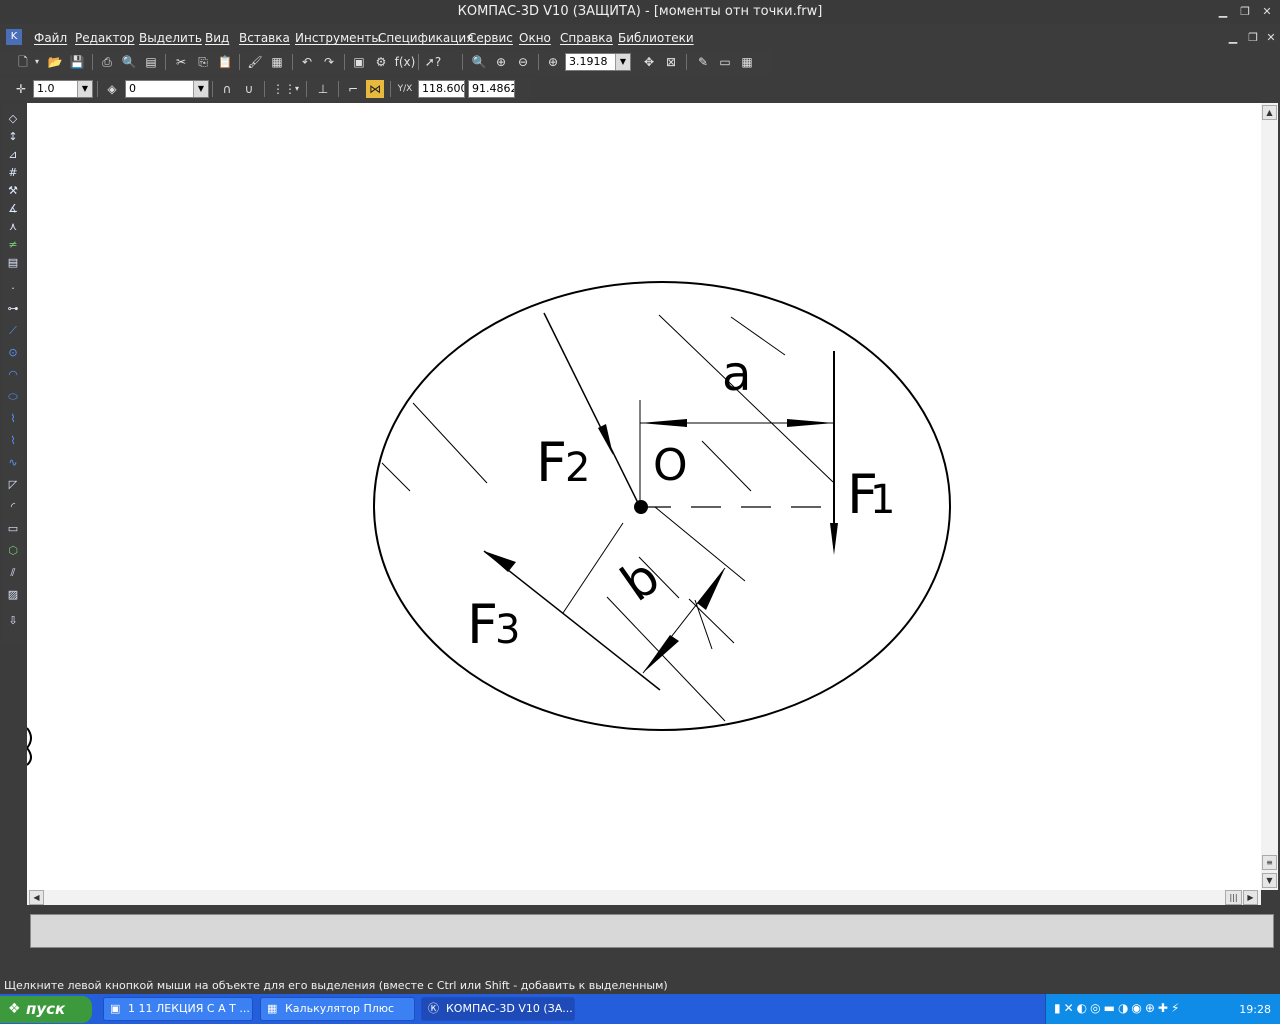 The height and width of the screenshot is (1024, 1280). Describe the element at coordinates (1267, 12) in the screenshot. I see `close-icon: ✕` at that location.